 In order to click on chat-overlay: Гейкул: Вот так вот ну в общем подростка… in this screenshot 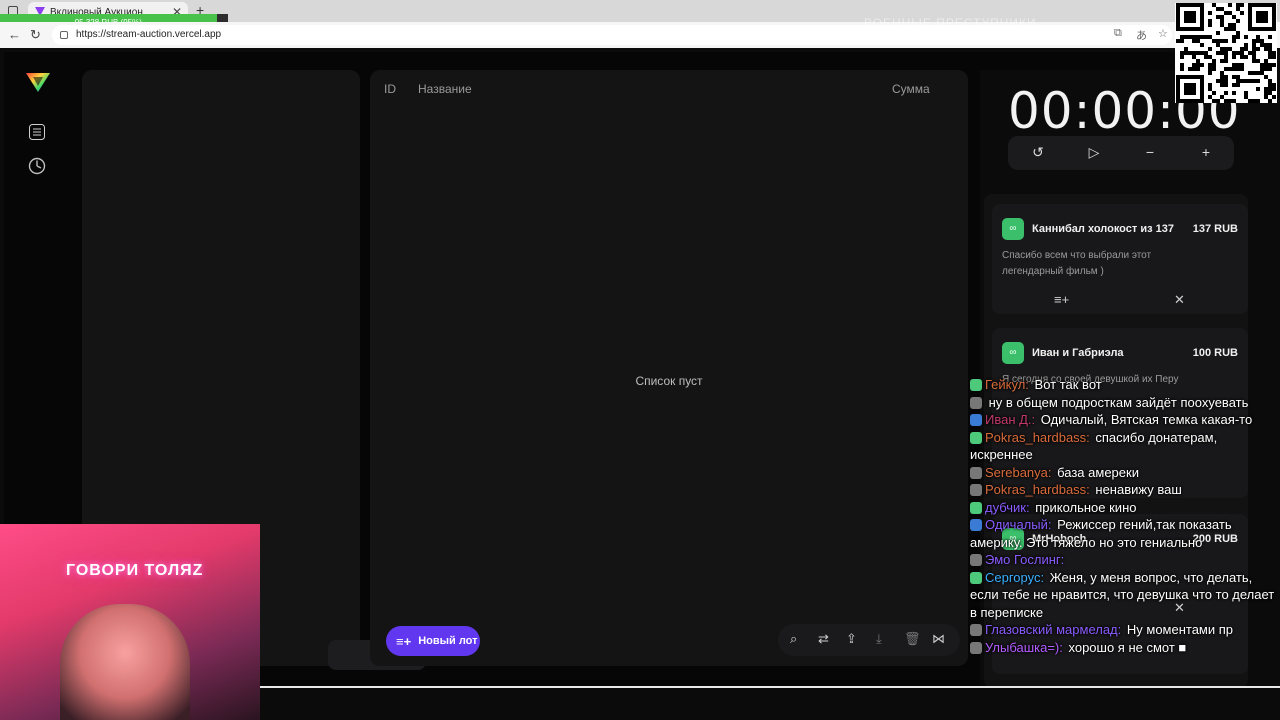, I will do `click(1125, 548)`.